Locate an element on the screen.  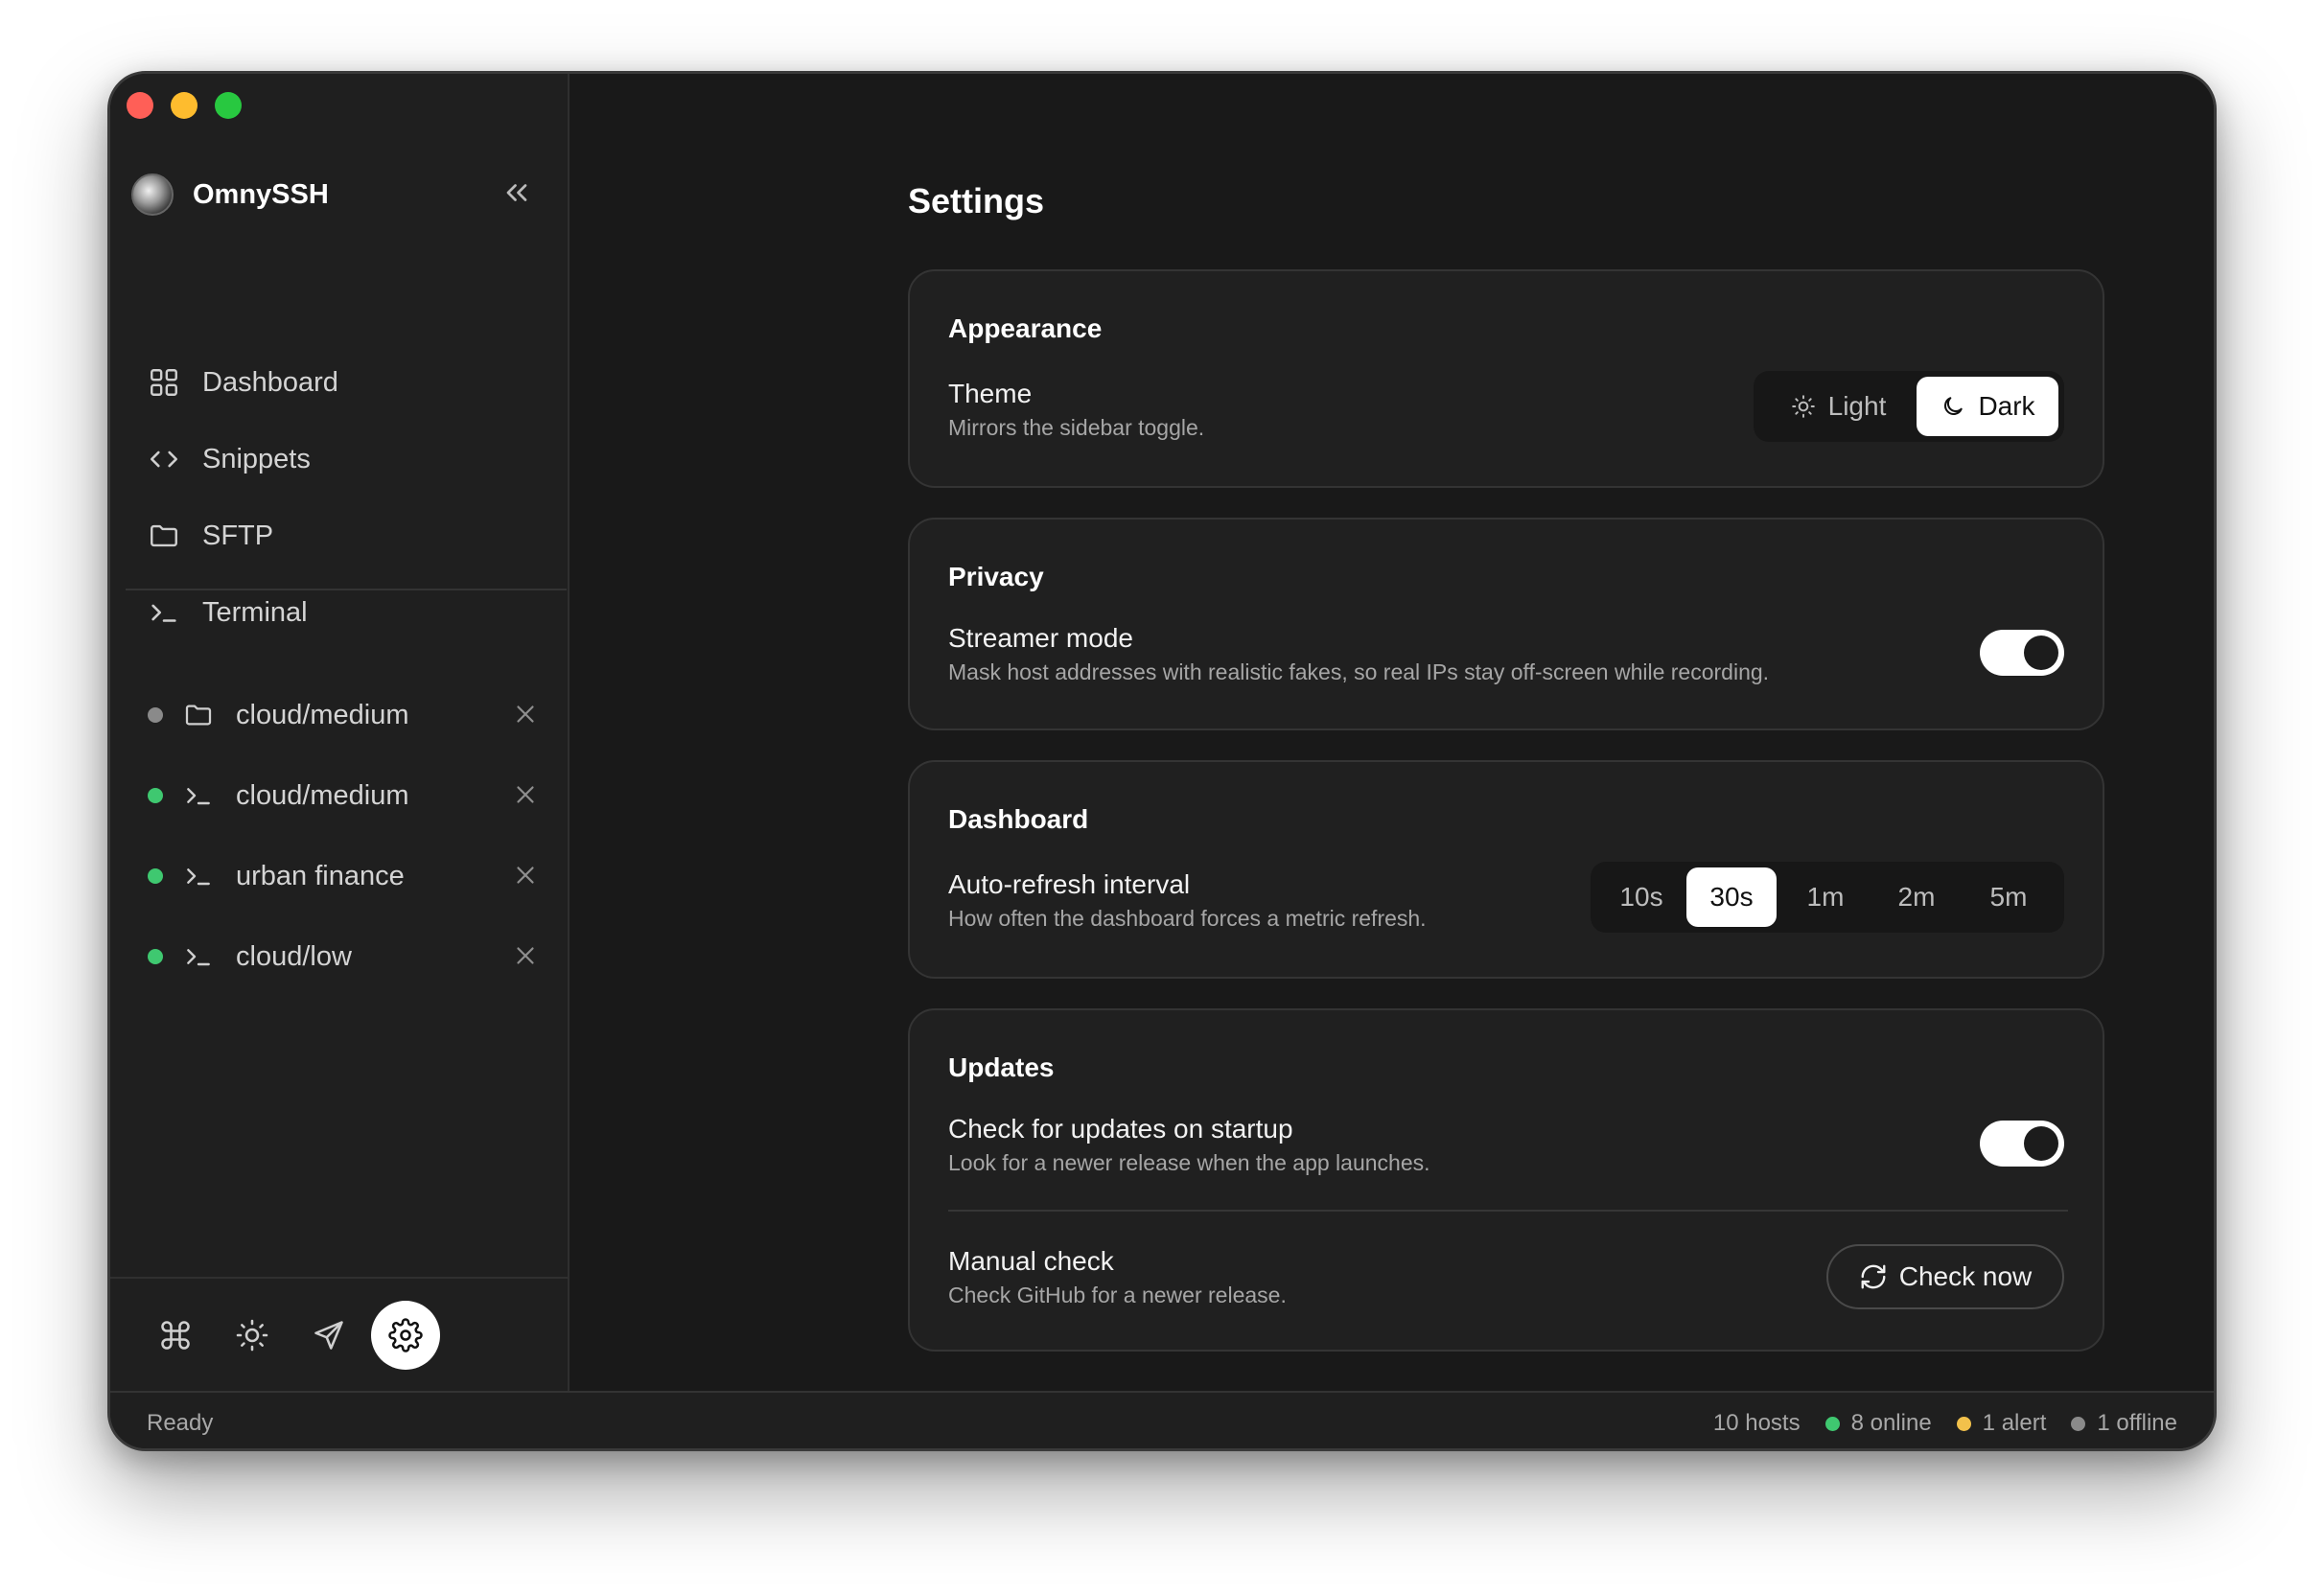
card-title: Appearance is located at coordinates (1025, 328).